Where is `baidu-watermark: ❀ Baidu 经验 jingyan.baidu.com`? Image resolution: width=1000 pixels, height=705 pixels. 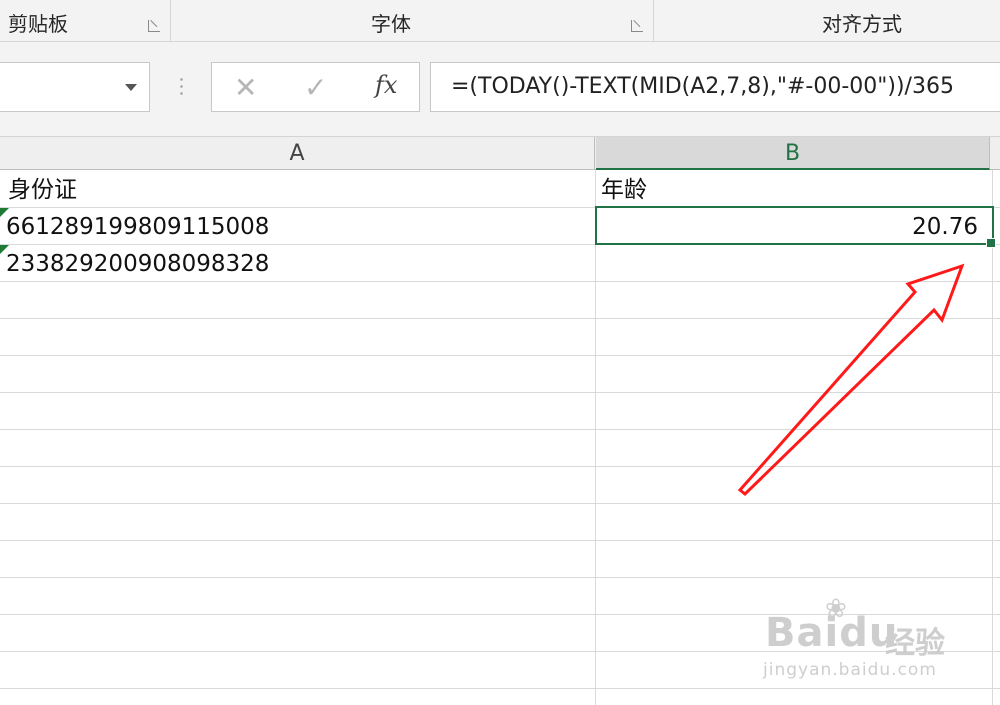 baidu-watermark: ❀ Baidu 经验 jingyan.baidu.com is located at coordinates (865, 642).